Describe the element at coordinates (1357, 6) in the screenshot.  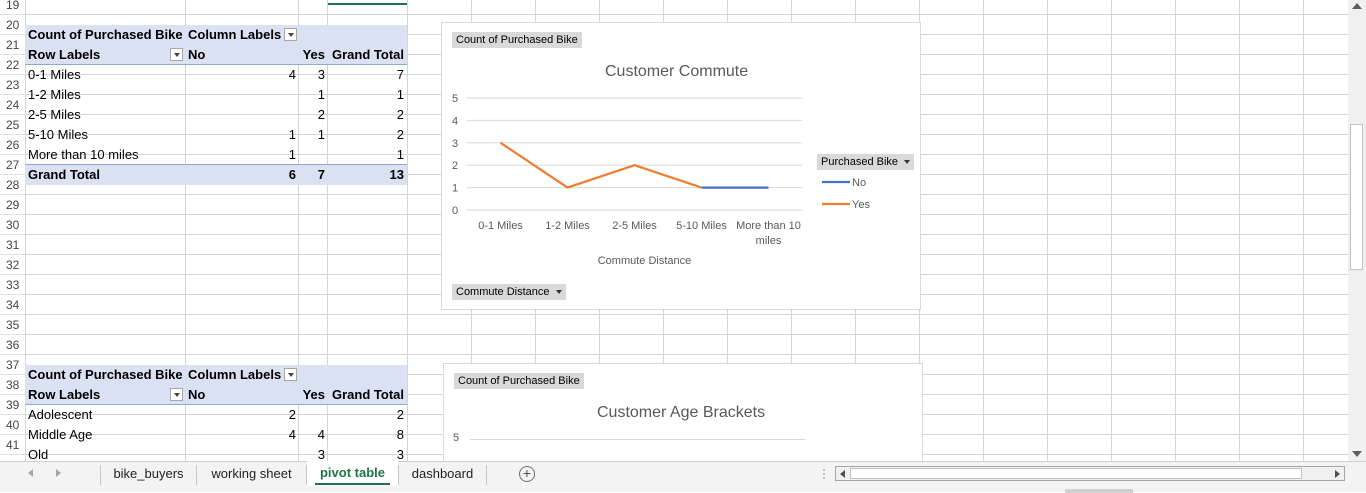
I see `scroll-up-icon` at that location.